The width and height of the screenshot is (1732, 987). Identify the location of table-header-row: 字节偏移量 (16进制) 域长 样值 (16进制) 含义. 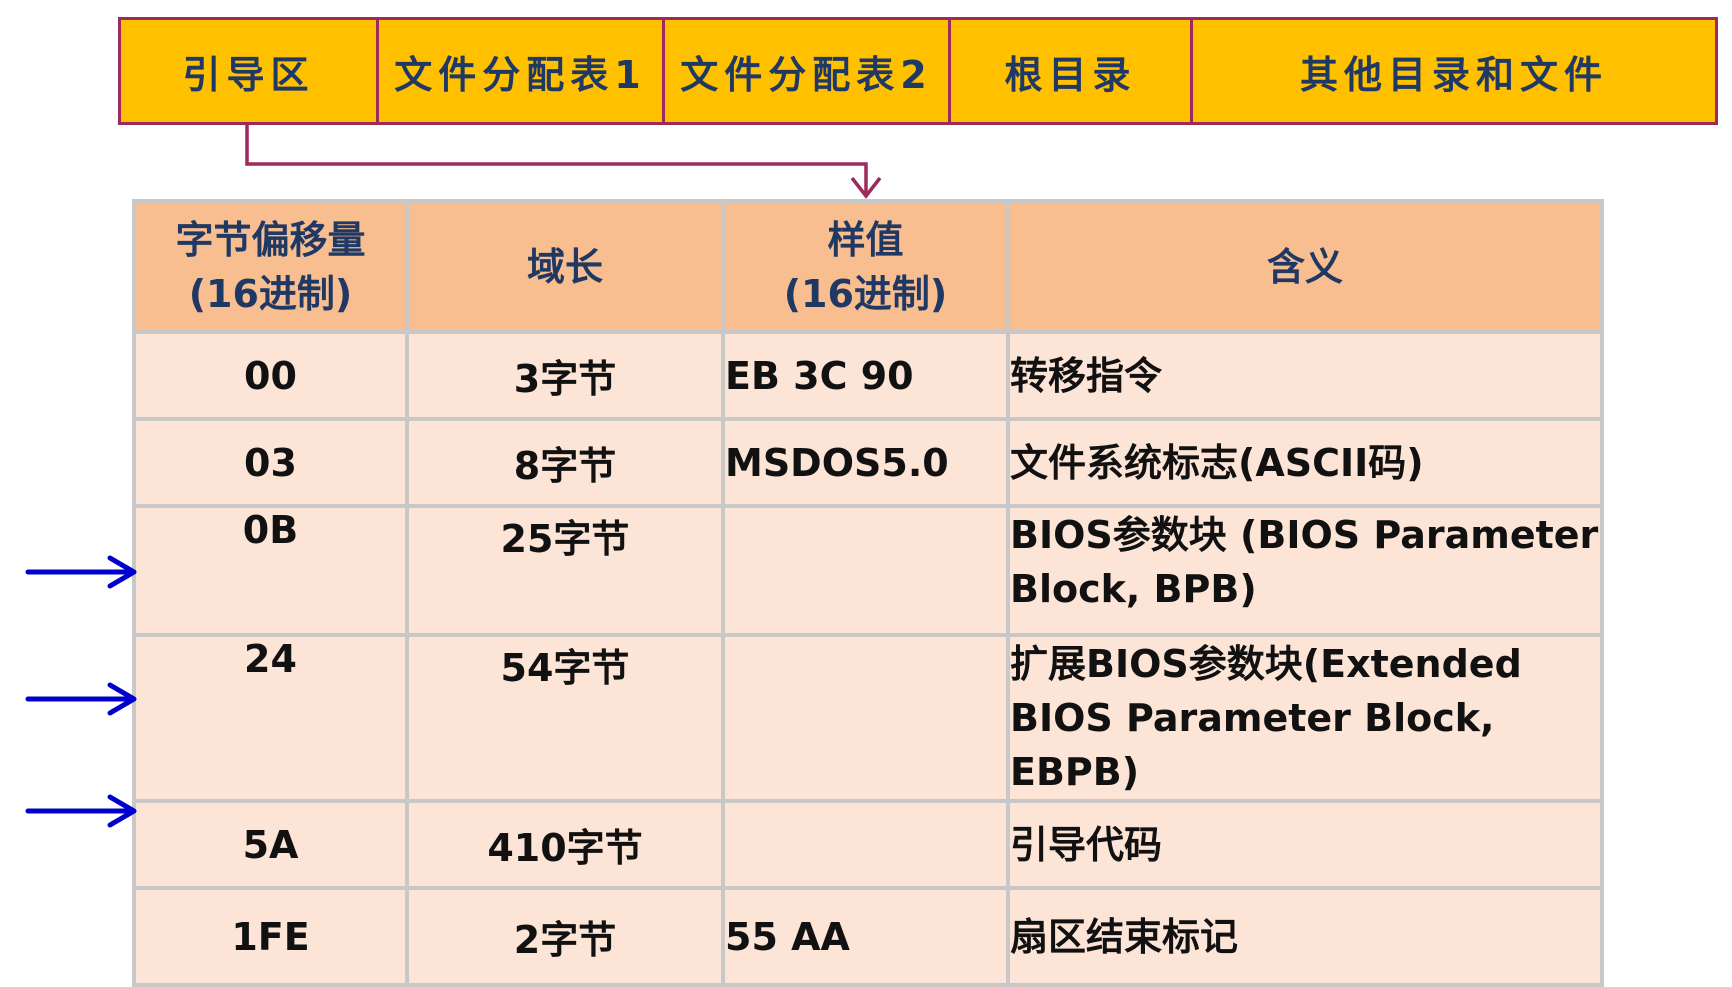
(868, 266).